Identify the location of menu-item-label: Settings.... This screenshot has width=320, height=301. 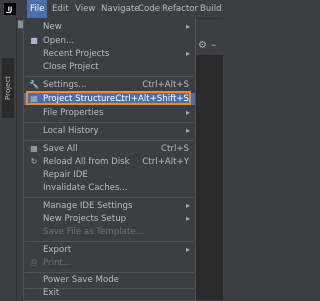
(65, 85).